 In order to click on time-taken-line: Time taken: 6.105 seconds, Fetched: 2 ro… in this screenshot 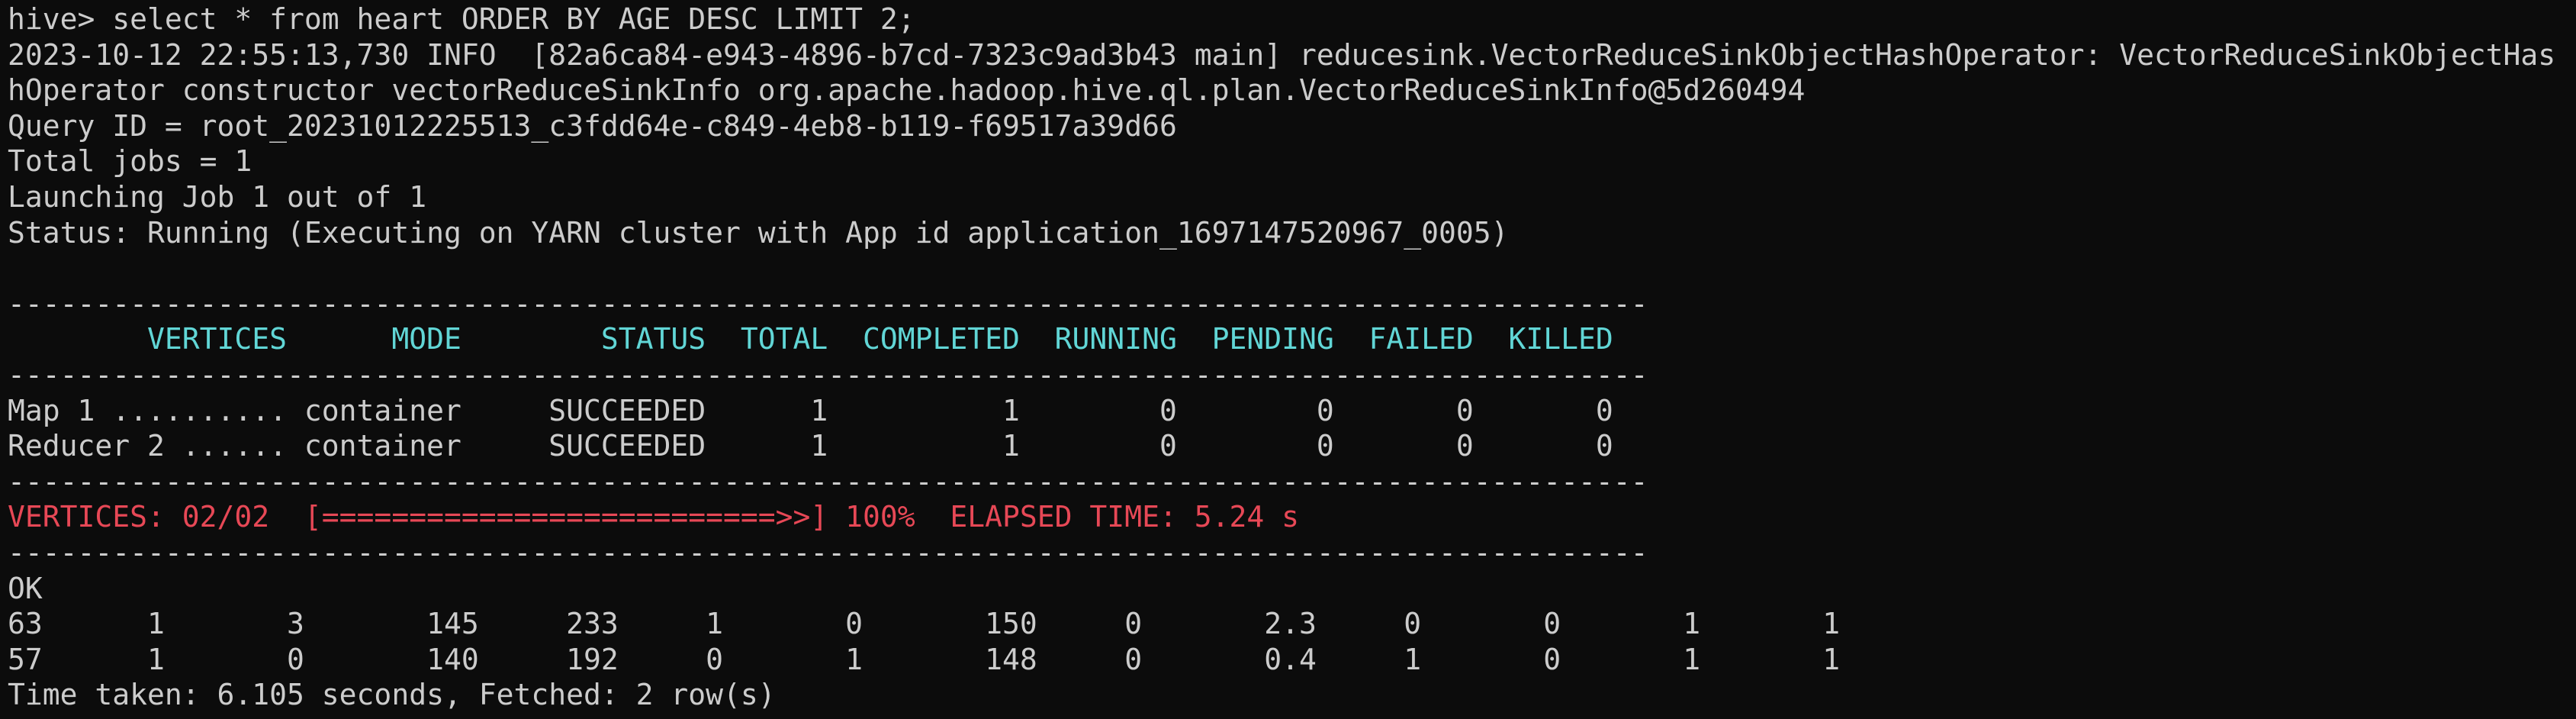, I will do `click(392, 695)`.